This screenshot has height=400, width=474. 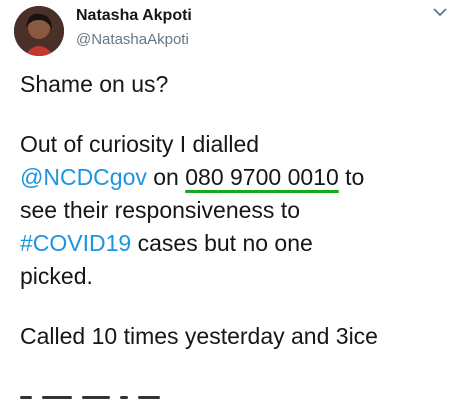 I want to click on cut-off-text-line, so click(x=170, y=395).